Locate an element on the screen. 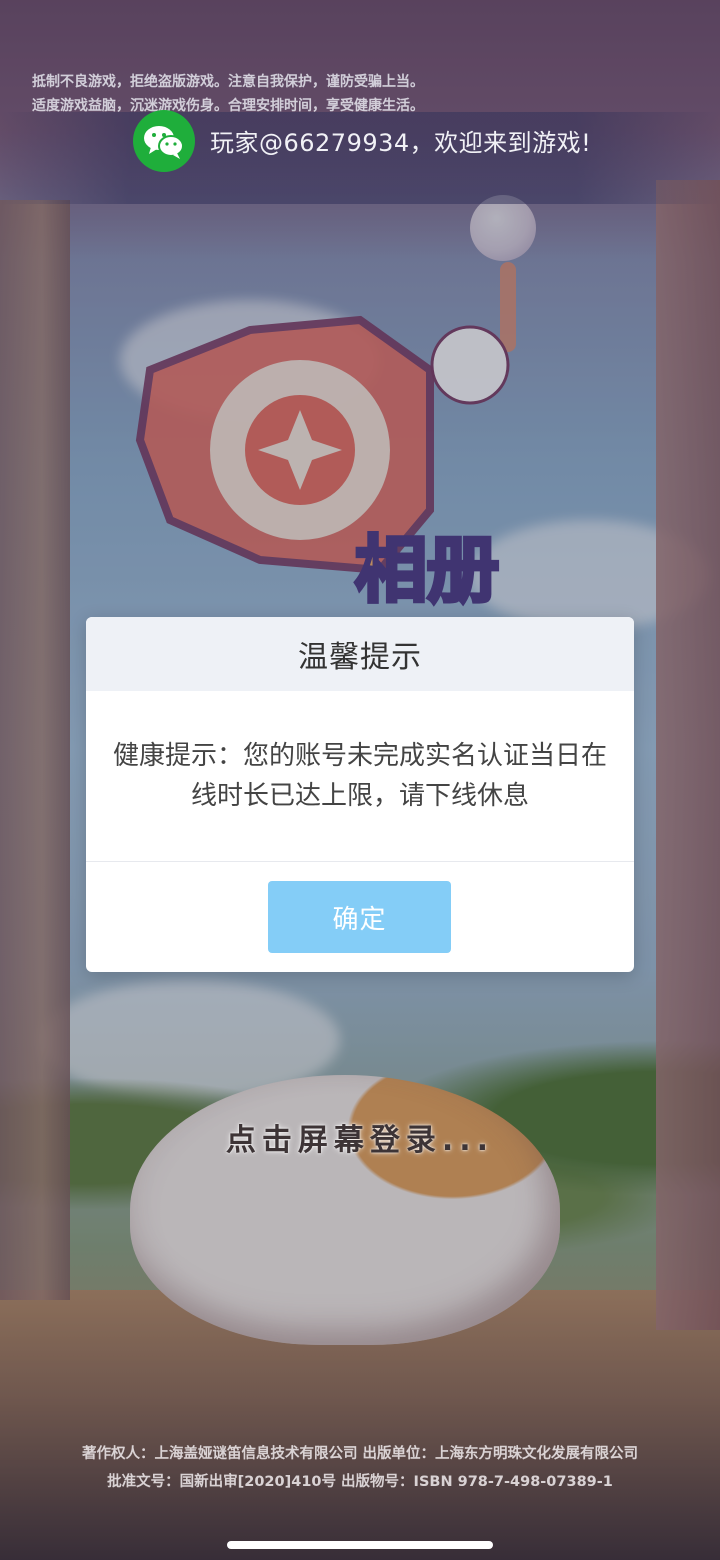 This screenshot has height=1560, width=720. confirm-button: 确定 is located at coordinates (359, 917).